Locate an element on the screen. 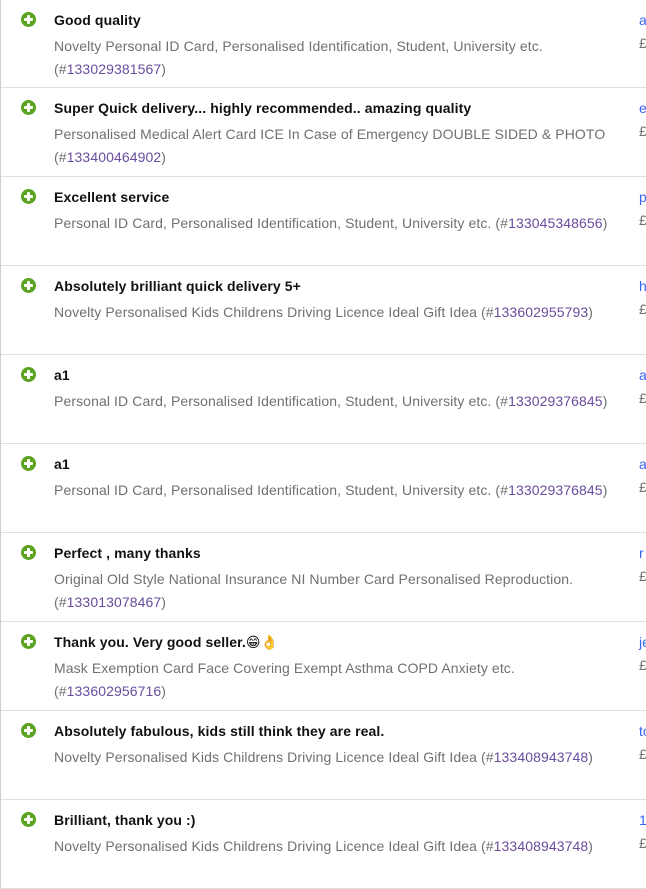 Image resolution: width=646 pixels, height=889 pixels. item-number-link: 133602956716 is located at coordinates (114, 691).